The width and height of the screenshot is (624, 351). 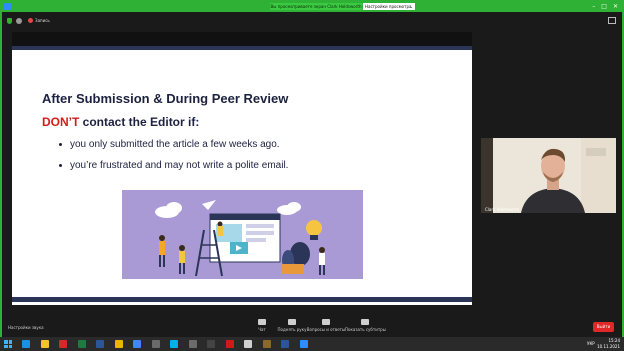 I want to click on slide-title: After Submission & During Peer Review, so click(x=165, y=98).